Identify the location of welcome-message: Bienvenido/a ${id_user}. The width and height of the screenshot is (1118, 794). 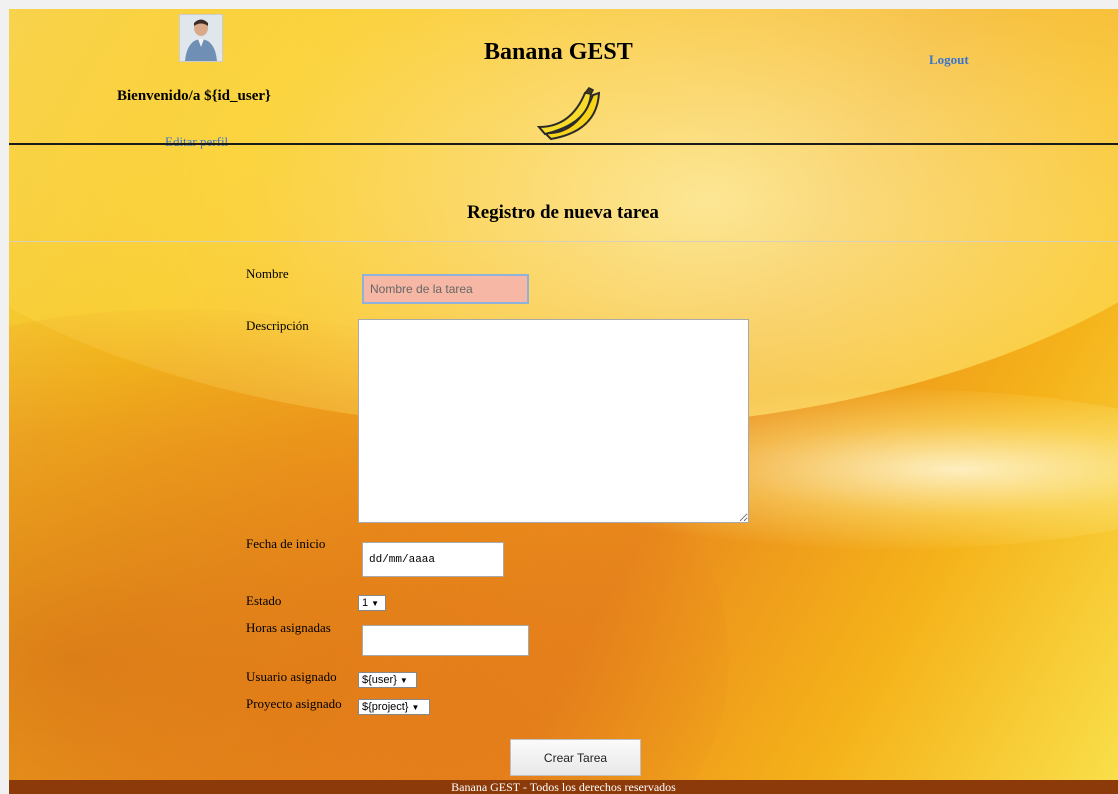
(194, 96).